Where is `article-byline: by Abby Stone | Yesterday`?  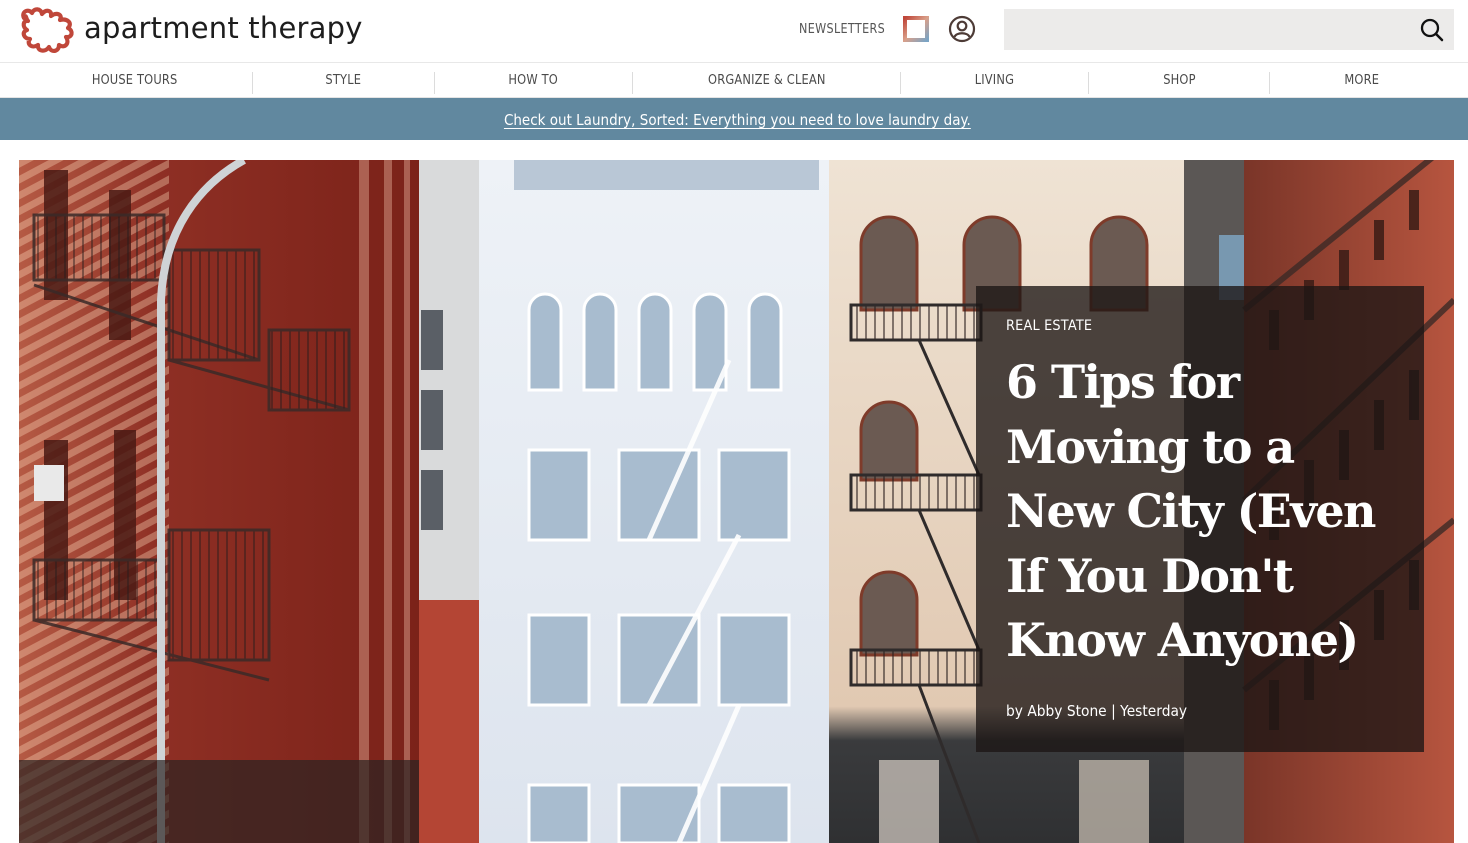 article-byline: by Abby Stone | Yesterday is located at coordinates (1097, 711).